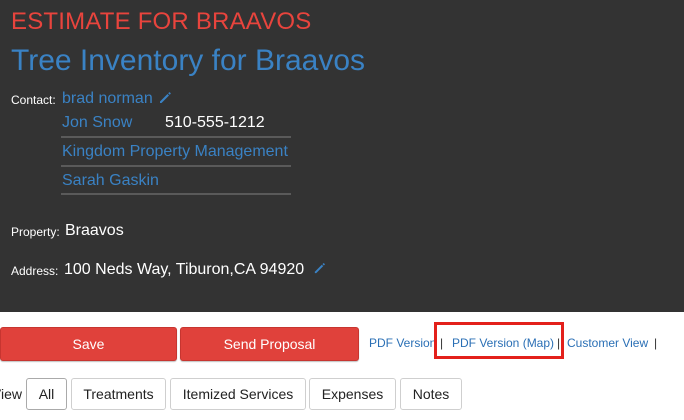  What do you see at coordinates (269, 344) in the screenshot?
I see `send-proposal-button: Send Proposal` at bounding box center [269, 344].